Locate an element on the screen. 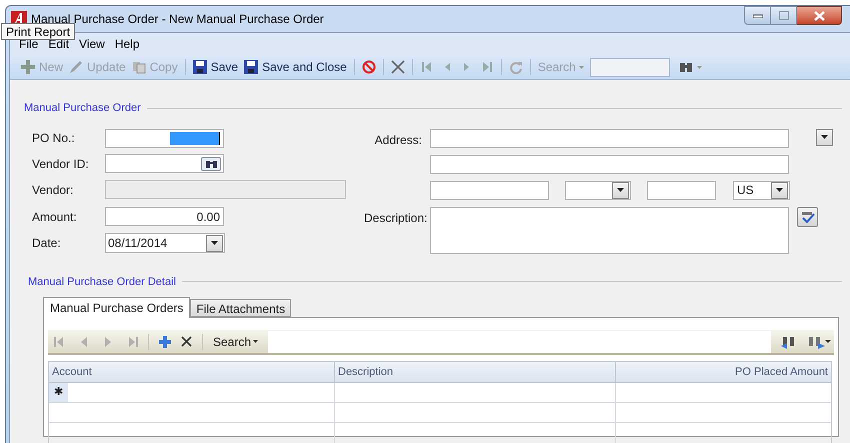  po-number-field is located at coordinates (164, 138).